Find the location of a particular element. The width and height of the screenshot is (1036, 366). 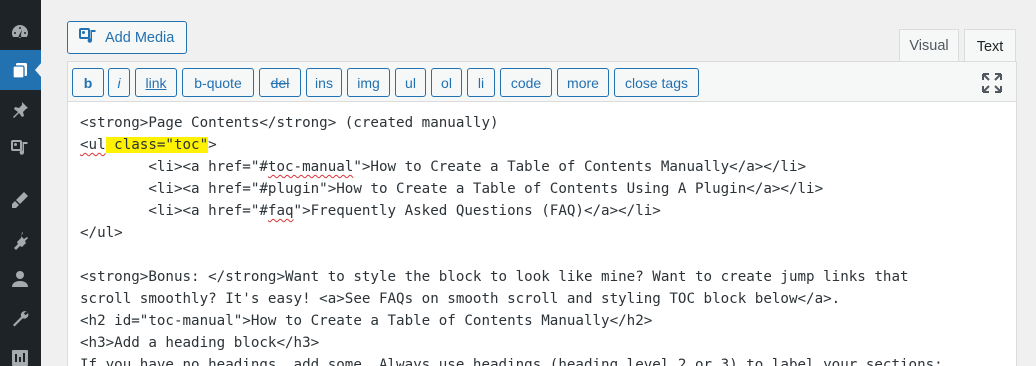

plugins-icon is located at coordinates (20, 240).